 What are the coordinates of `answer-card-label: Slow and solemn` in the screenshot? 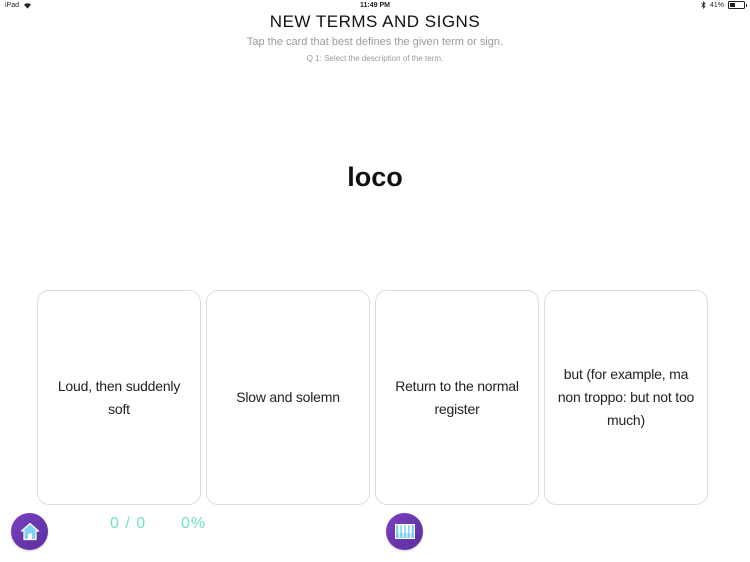 It's located at (288, 397).